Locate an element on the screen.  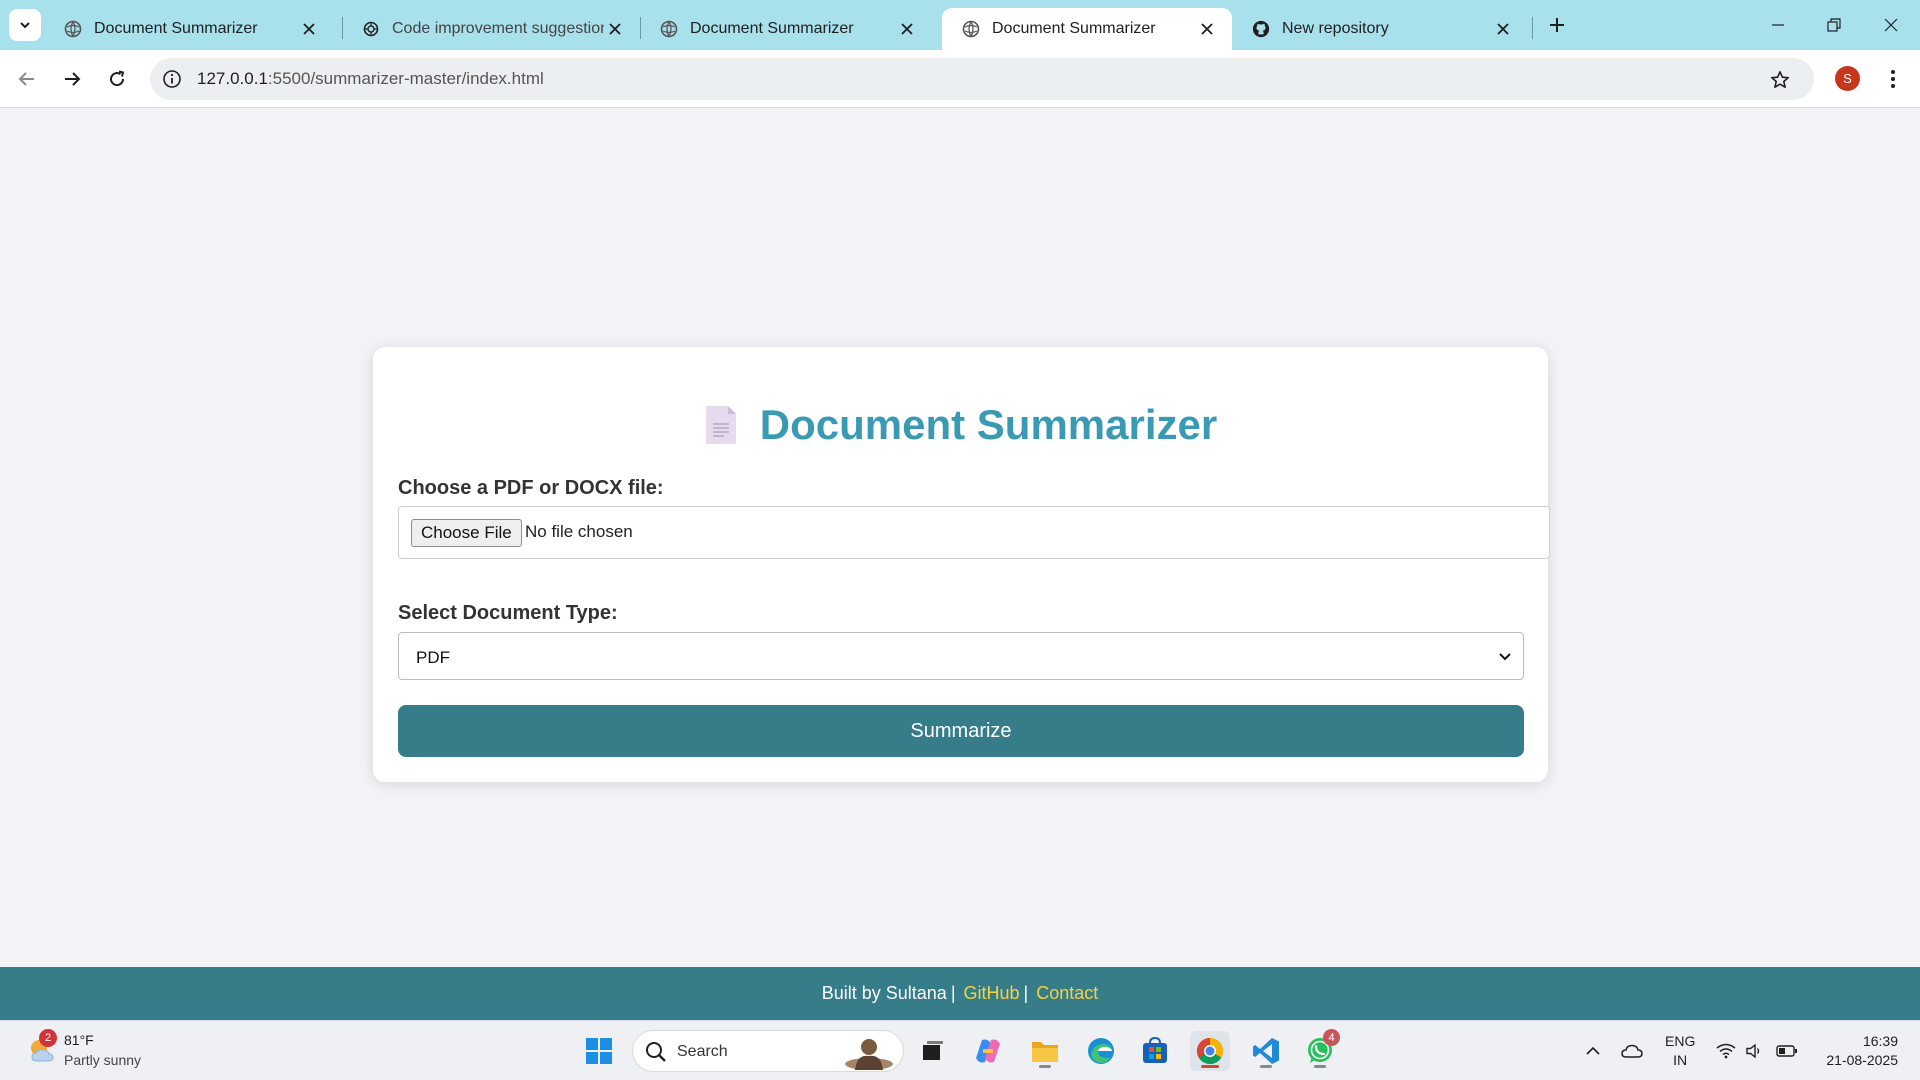
page-heading: Document Summarizer is located at coordinates (960, 425).